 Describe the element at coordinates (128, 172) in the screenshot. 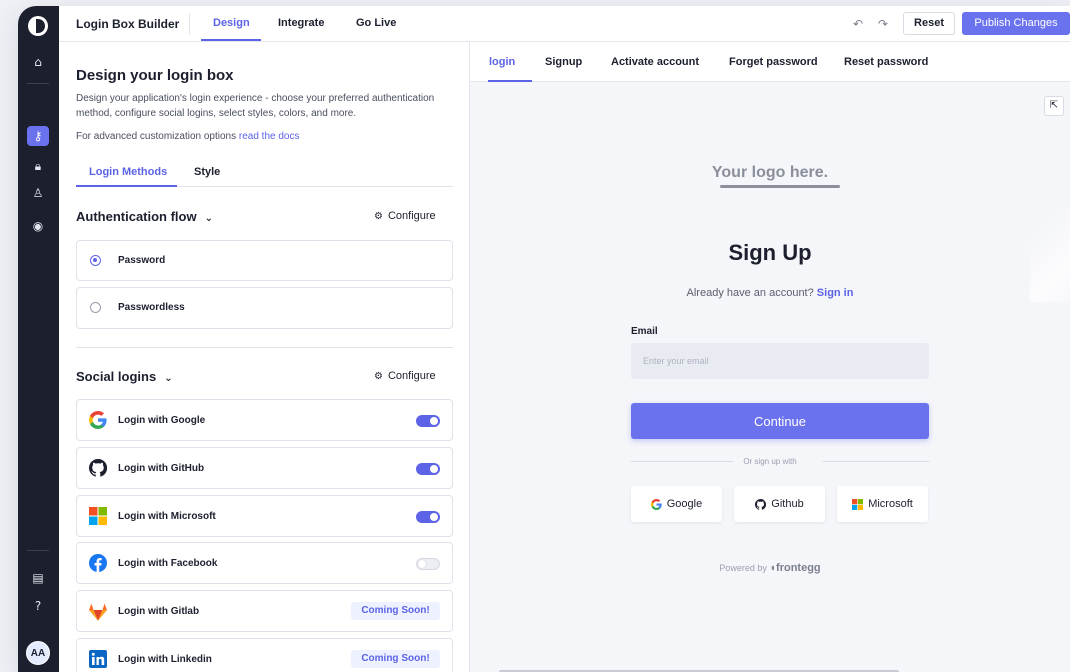

I see `subtab-login-methods: Login Methods` at that location.